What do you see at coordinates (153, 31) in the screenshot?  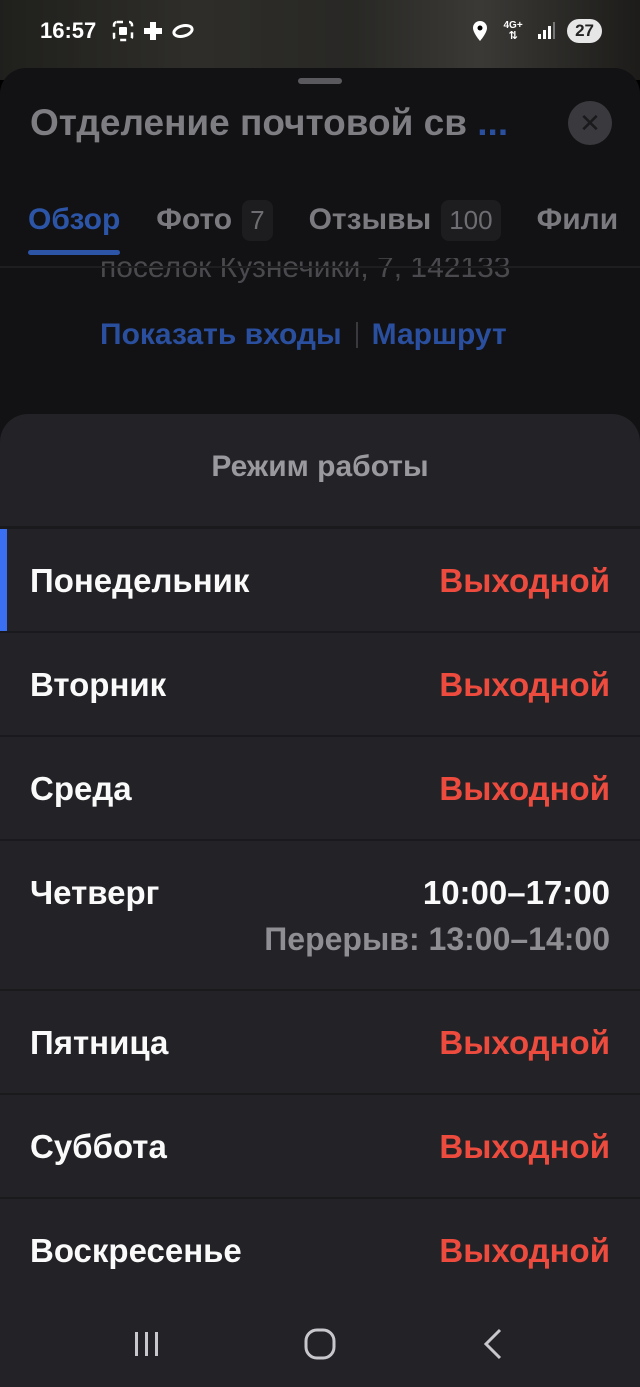 I see `plus-badge-icon` at bounding box center [153, 31].